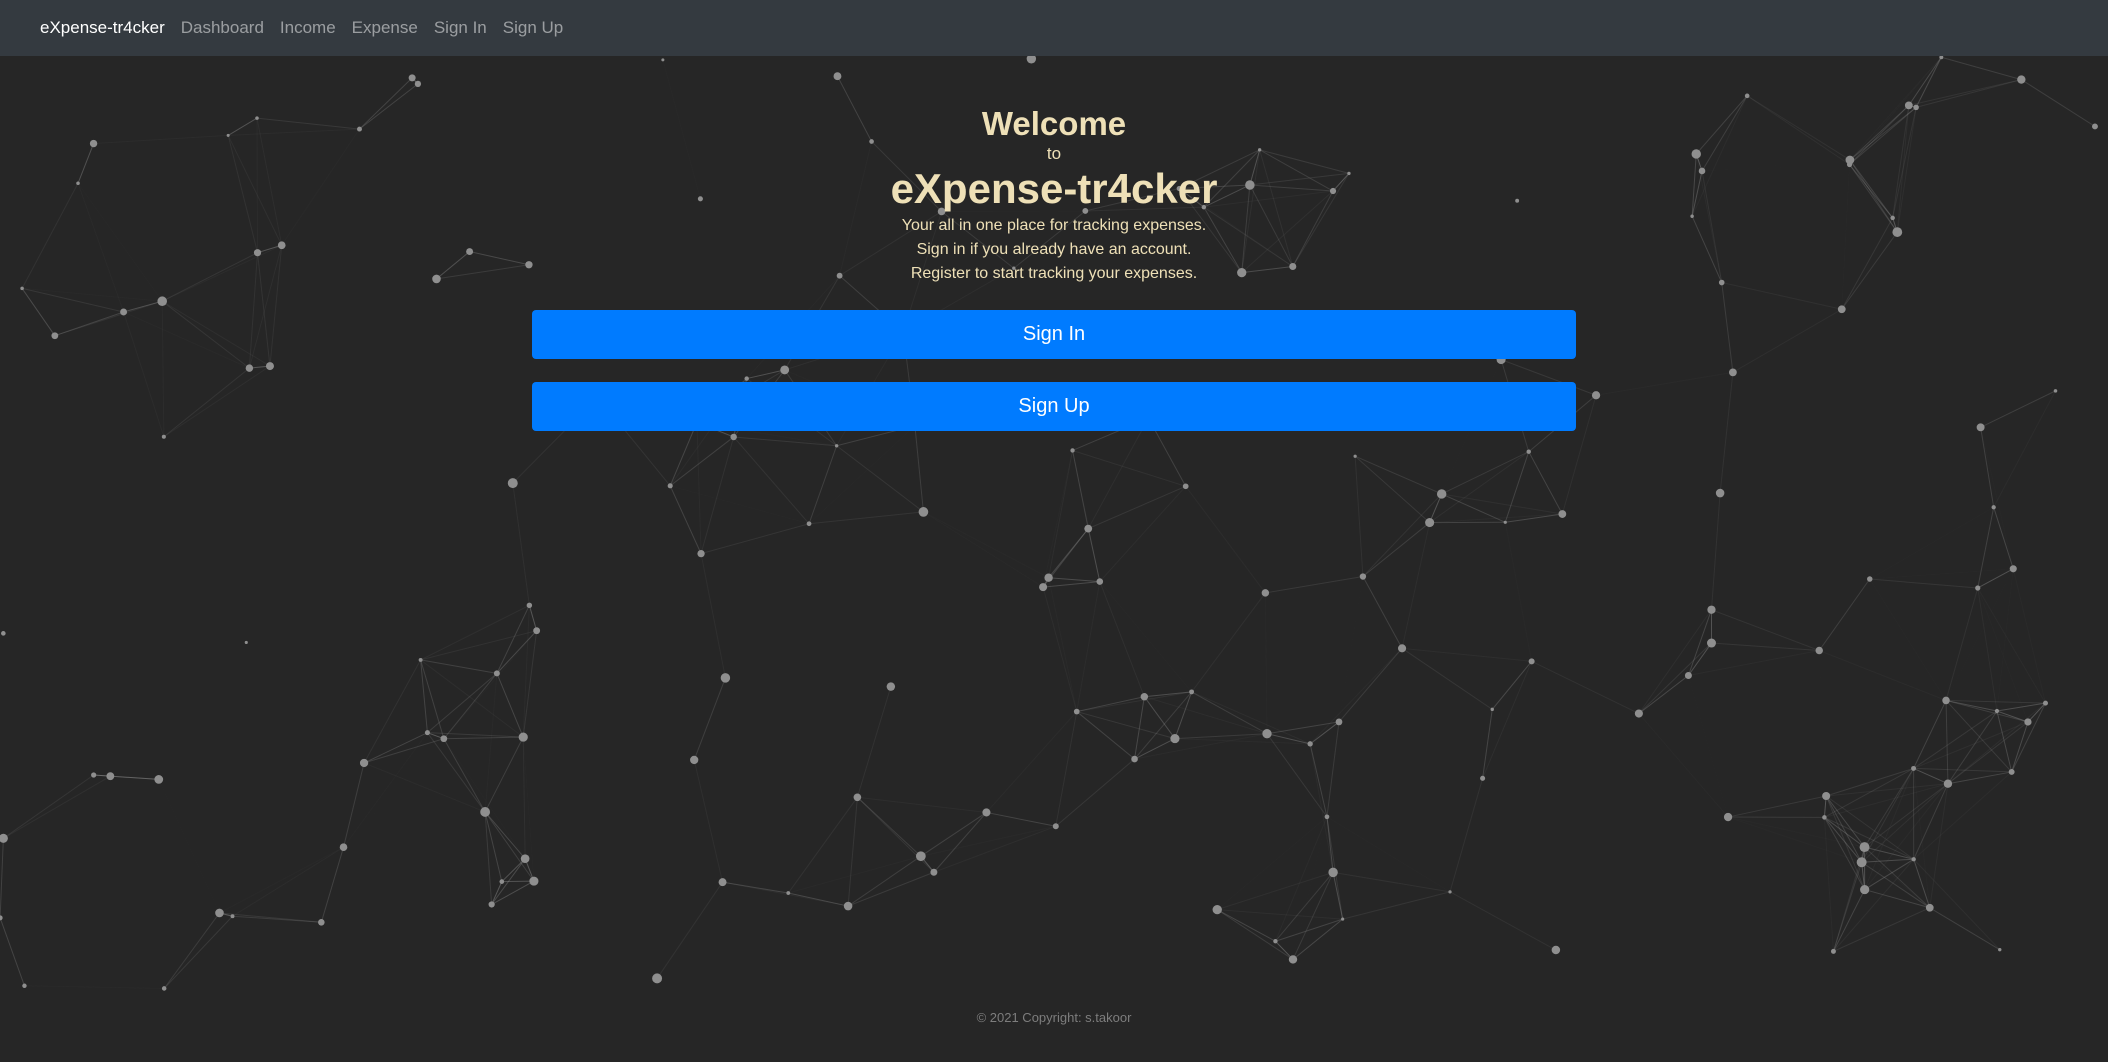 This screenshot has width=2108, height=1062. Describe the element at coordinates (1054, 334) in the screenshot. I see `sign-in-button: Sign In` at that location.